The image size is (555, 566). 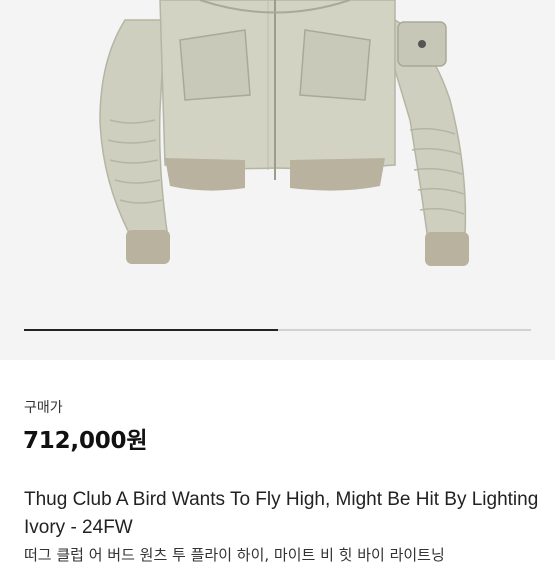 I want to click on carousel-progress-track, so click(x=277, y=330).